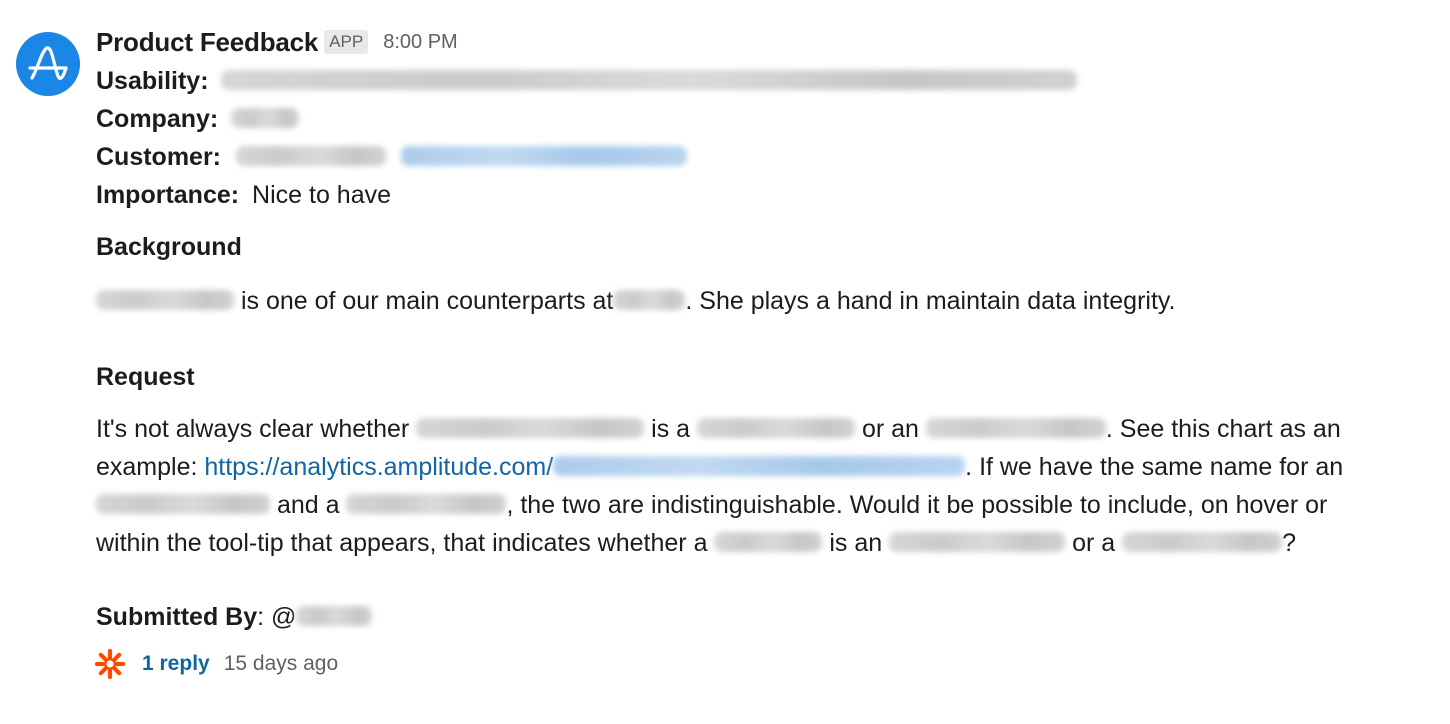 This screenshot has height=724, width=1450. What do you see at coordinates (176, 664) in the screenshot?
I see `reply-count-link: 1 reply` at bounding box center [176, 664].